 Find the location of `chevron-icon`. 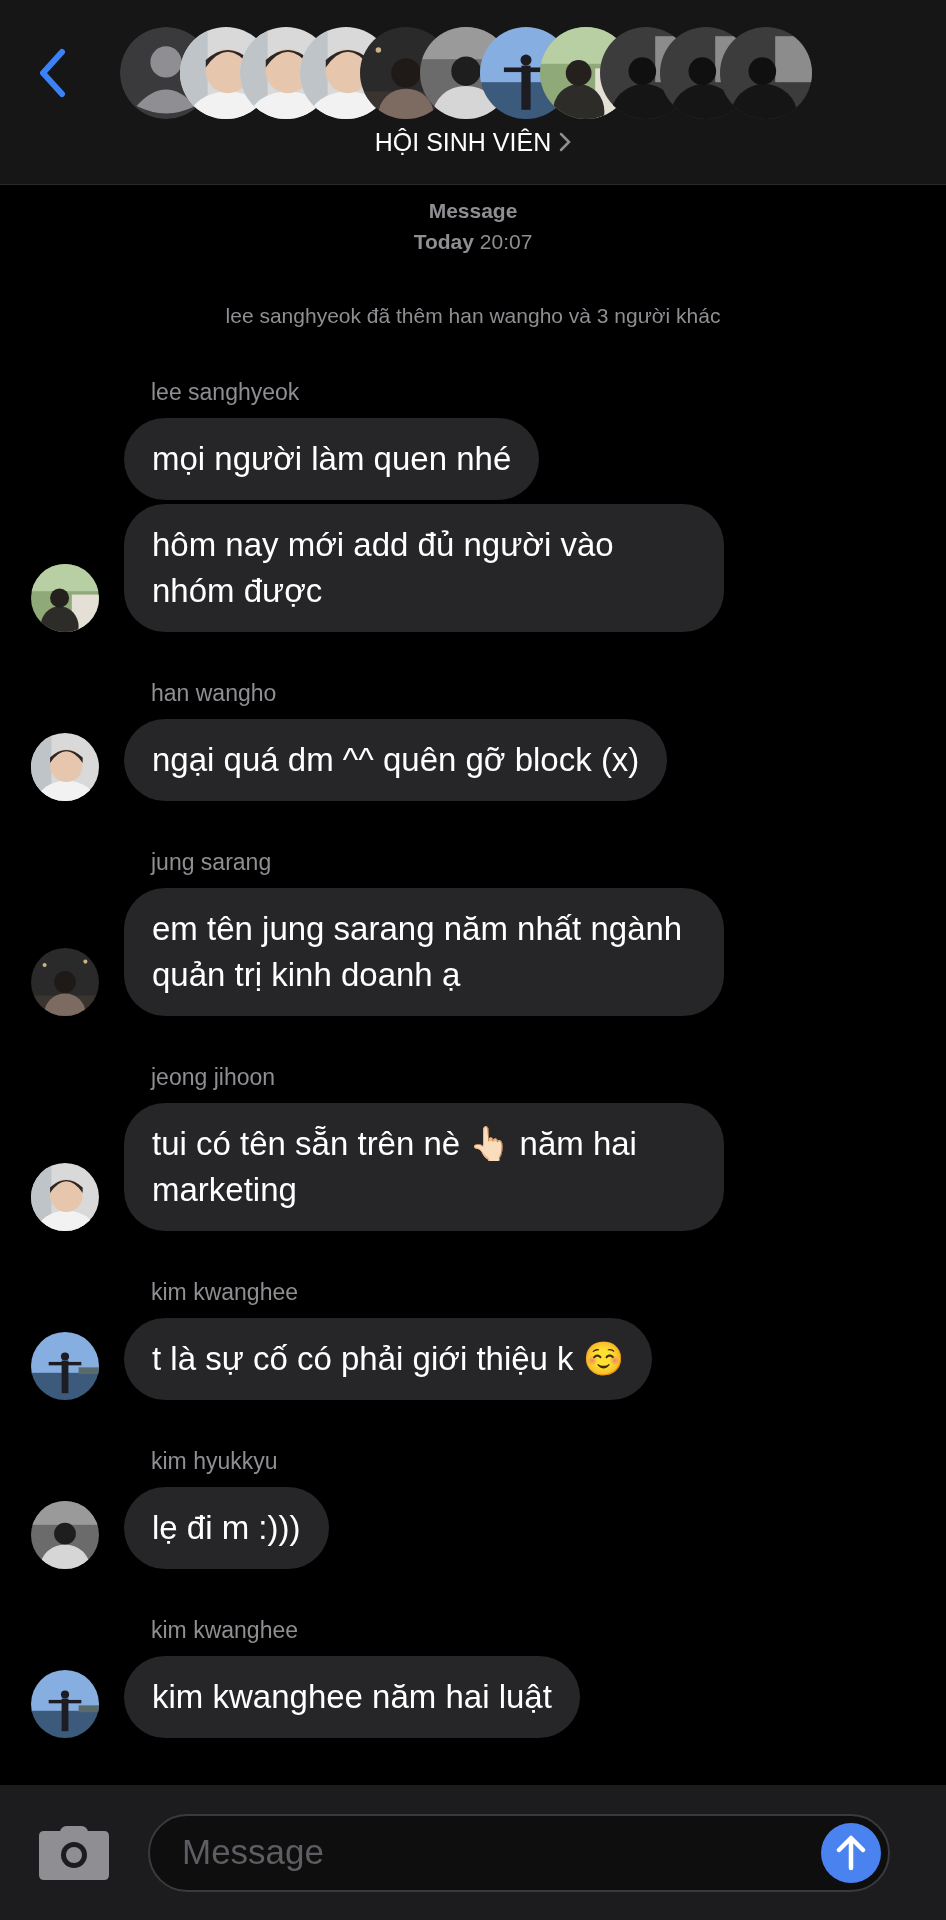

chevron-icon is located at coordinates (565, 142).